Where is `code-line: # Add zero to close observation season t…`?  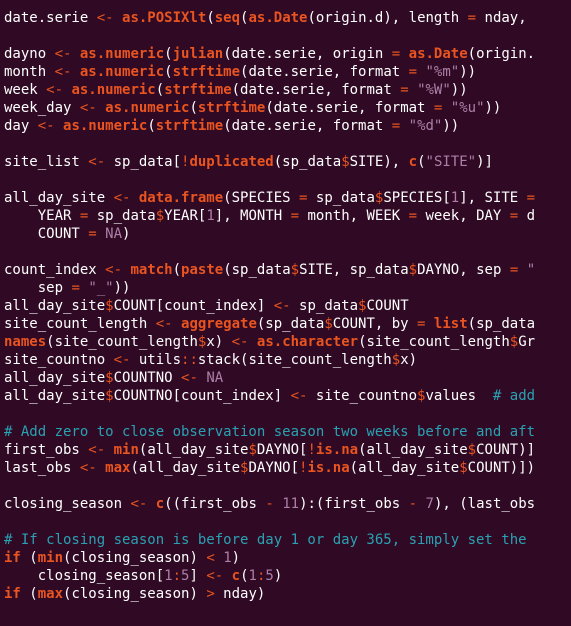
code-line: # Add zero to close observation season t… is located at coordinates (287, 432).